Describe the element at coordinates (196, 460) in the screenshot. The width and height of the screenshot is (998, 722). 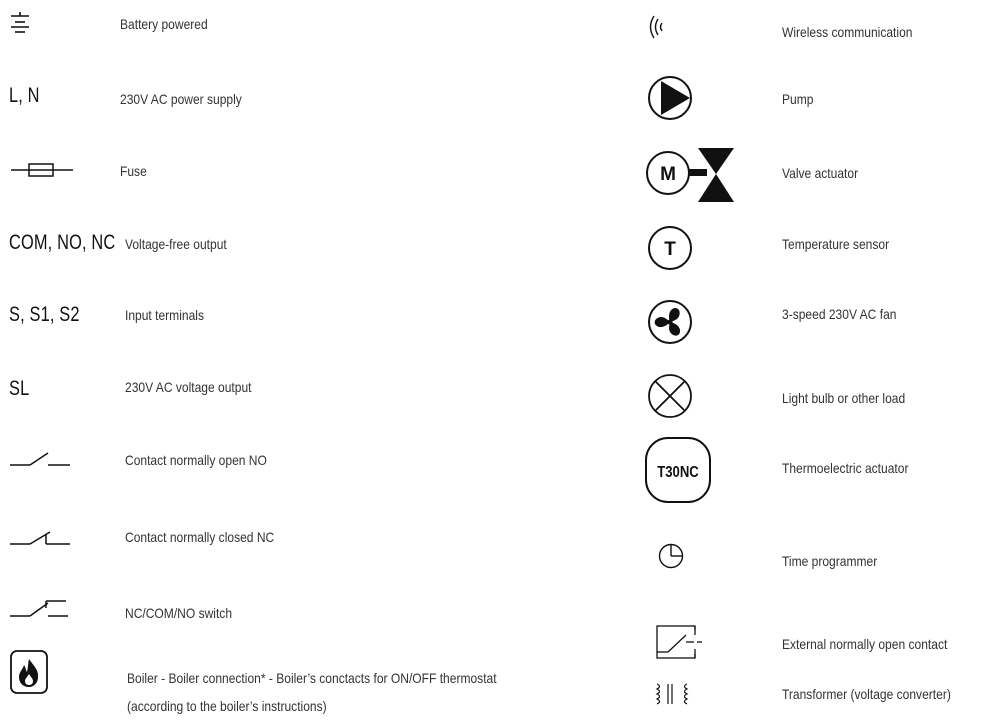
I see `contact-no-label: Contact normally open NO` at that location.